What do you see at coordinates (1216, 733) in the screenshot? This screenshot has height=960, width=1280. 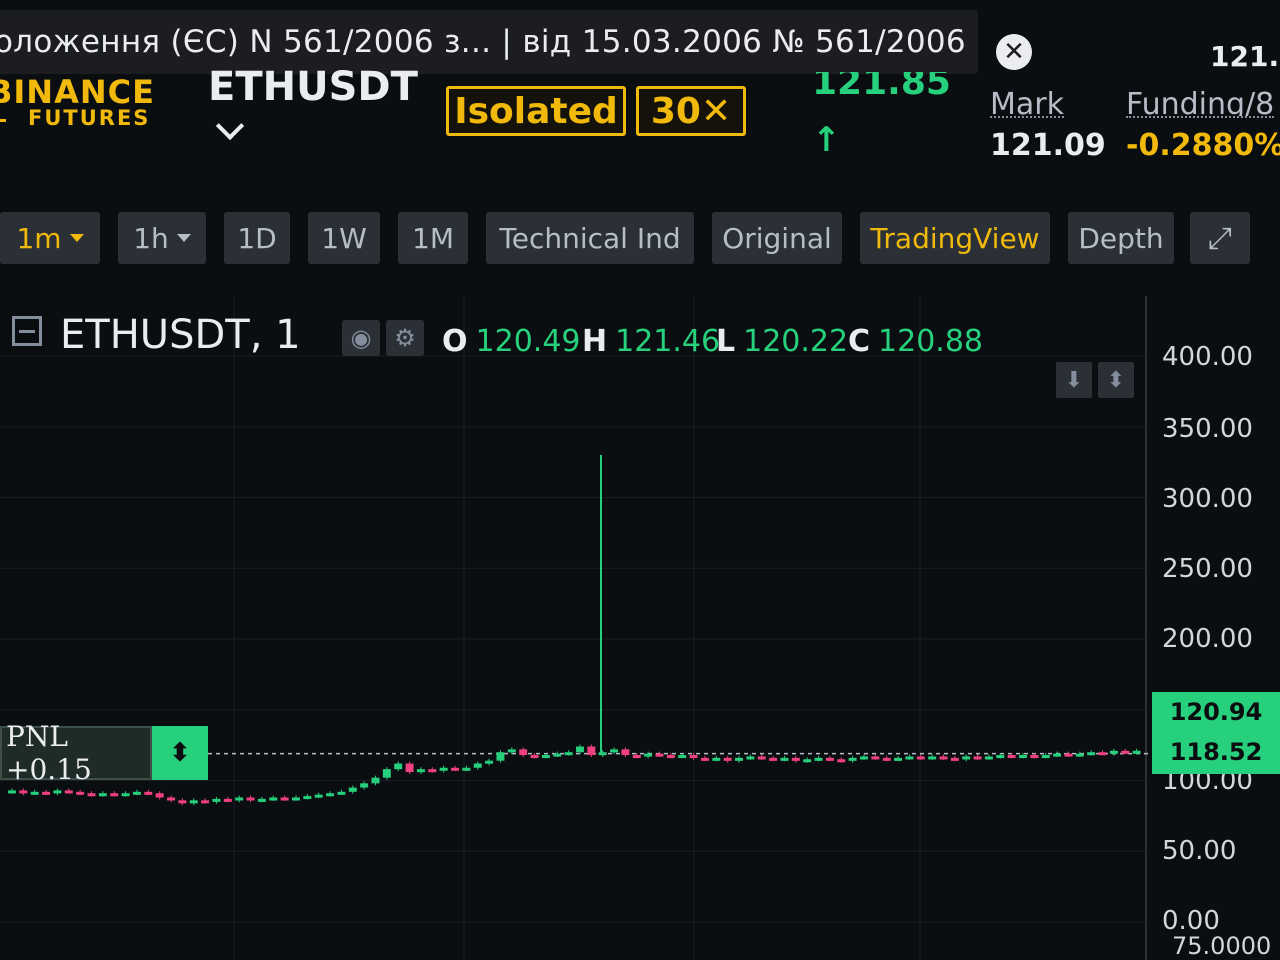 I see `current-price-tag: 120.94 118.52` at bounding box center [1216, 733].